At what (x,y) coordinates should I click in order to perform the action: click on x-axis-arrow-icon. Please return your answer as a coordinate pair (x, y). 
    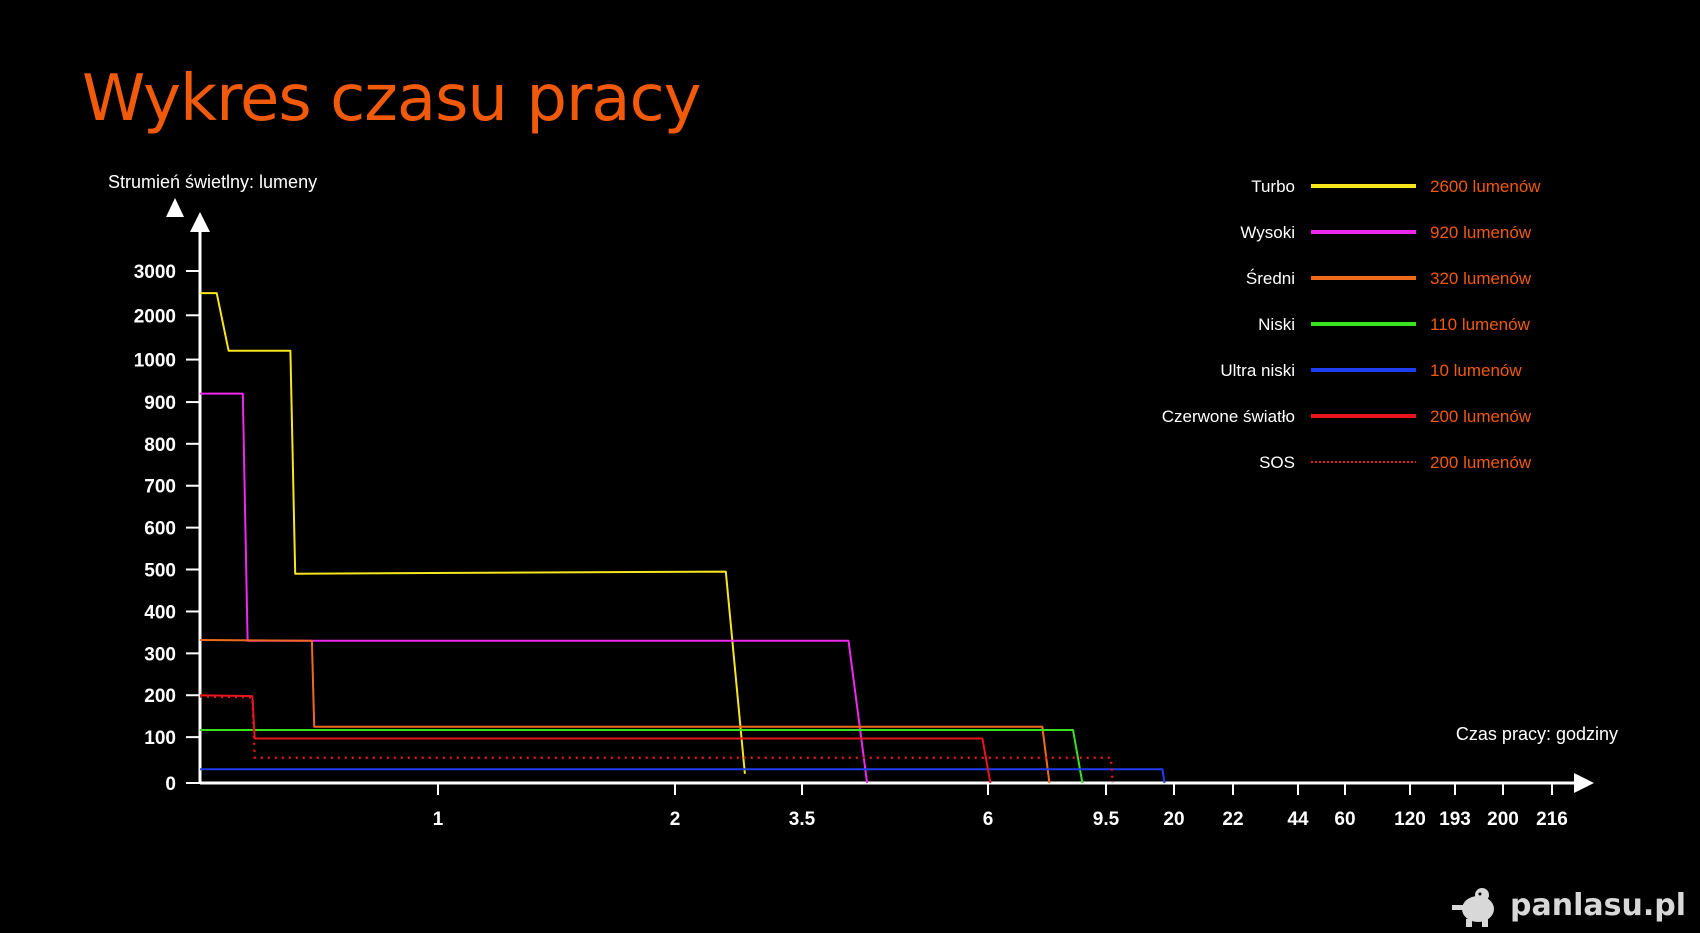
    Looking at the image, I should click on (1584, 783).